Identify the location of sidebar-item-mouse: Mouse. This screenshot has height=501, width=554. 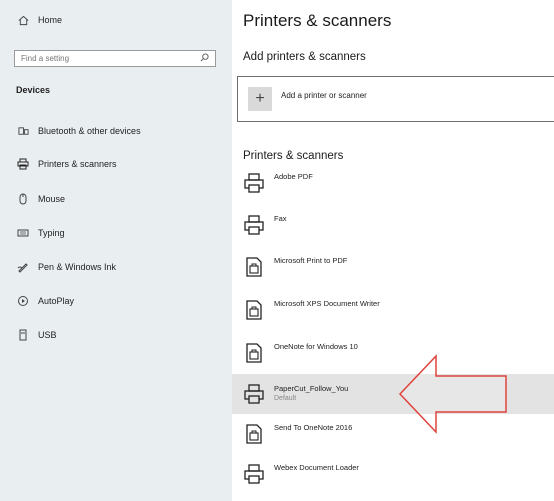
(40, 199).